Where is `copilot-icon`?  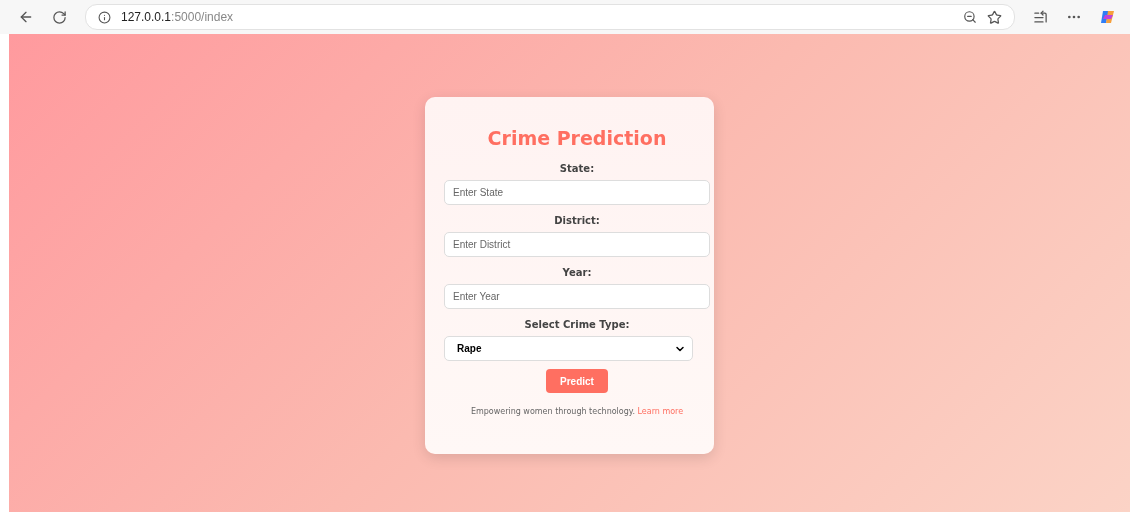 copilot-icon is located at coordinates (1108, 17).